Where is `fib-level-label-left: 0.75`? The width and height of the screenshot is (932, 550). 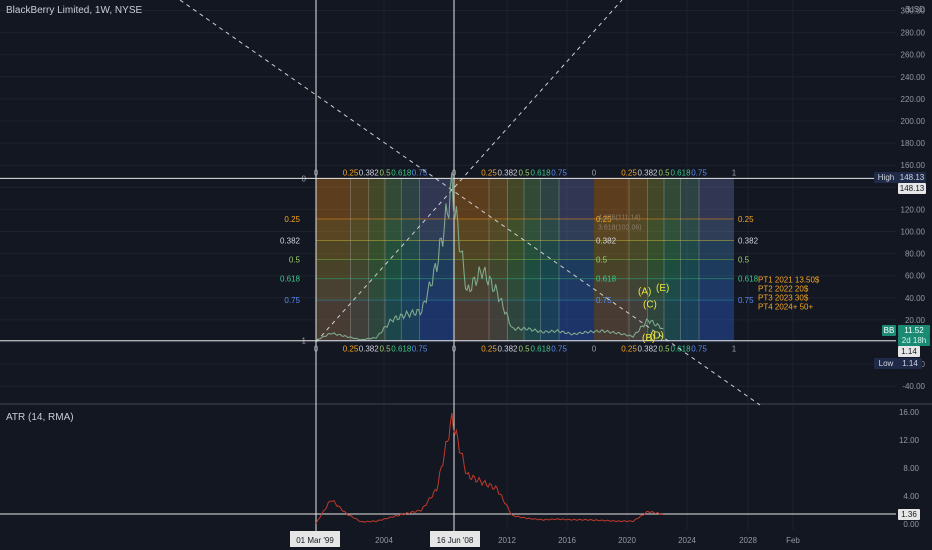 fib-level-label-left: 0.75 is located at coordinates (292, 300).